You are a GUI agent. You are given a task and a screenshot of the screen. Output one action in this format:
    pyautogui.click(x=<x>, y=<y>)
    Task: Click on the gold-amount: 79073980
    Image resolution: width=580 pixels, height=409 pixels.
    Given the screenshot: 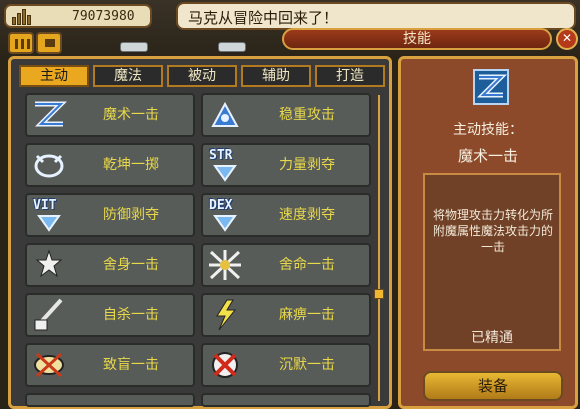 What is the action you would take?
    pyautogui.click(x=103, y=16)
    